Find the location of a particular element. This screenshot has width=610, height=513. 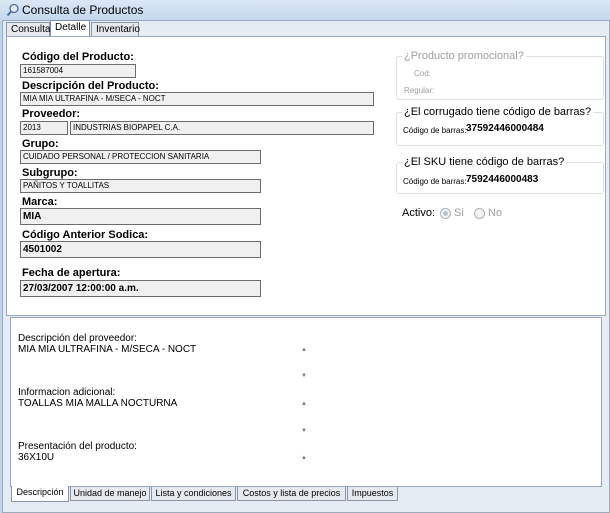

info-adicional-text: TOALLAS MIA MALLA NOCTURNA is located at coordinates (97, 403).